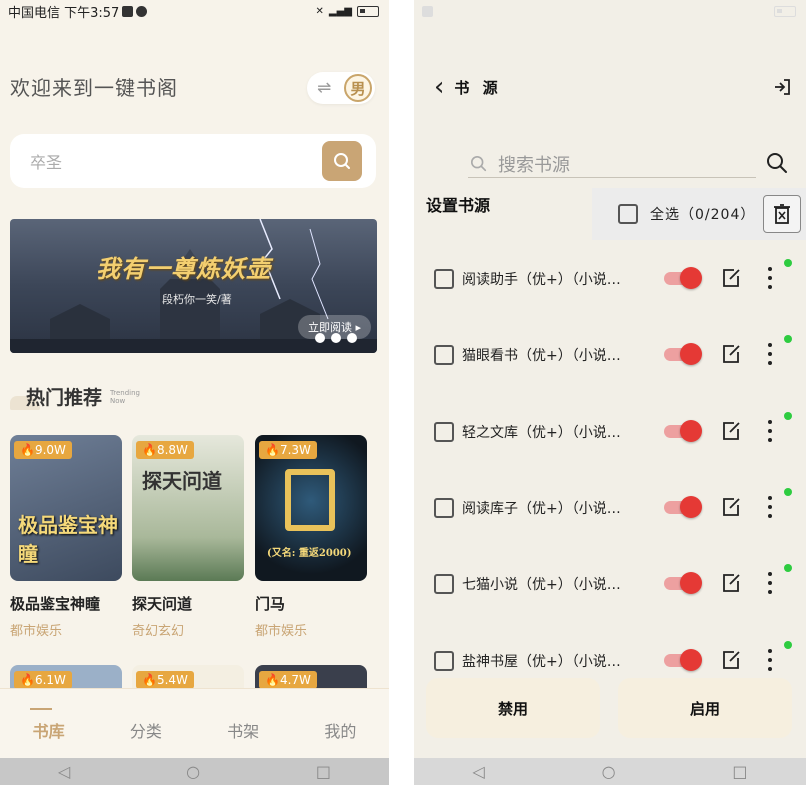 The image size is (806, 785). I want to click on search-placeholder: 搜索书源, so click(534, 165).